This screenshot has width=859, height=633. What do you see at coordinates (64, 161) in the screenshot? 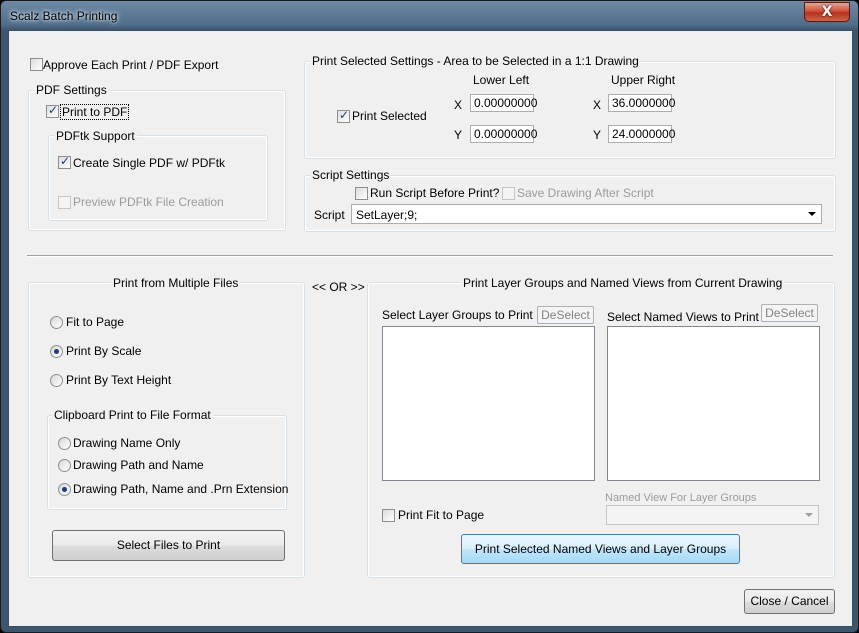
I see `create-single-pdf-checkbox` at bounding box center [64, 161].